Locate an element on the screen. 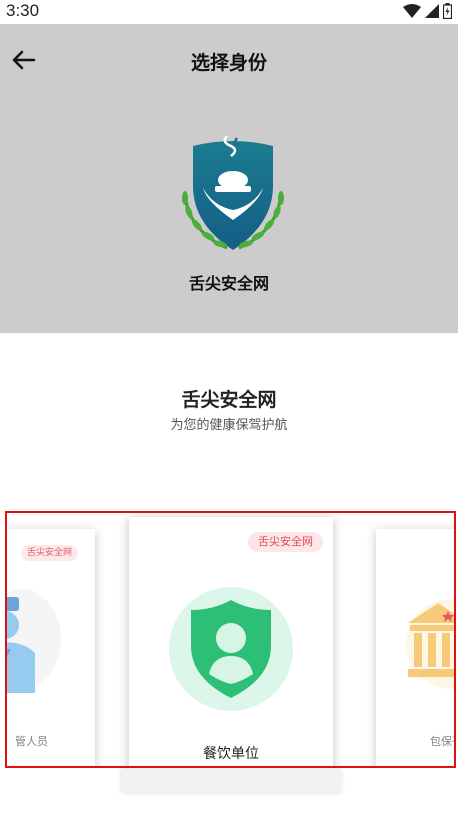 The image size is (458, 820). hero-title: 舌尖安全网 is located at coordinates (229, 400).